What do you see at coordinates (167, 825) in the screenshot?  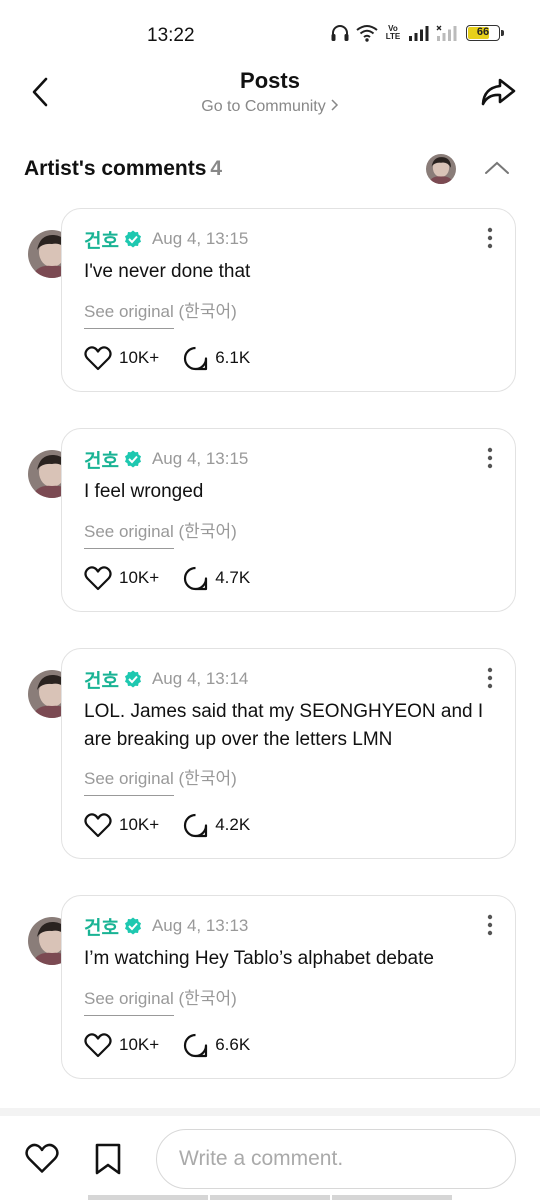 I see `comment-actions: 10K+ 4.2K` at bounding box center [167, 825].